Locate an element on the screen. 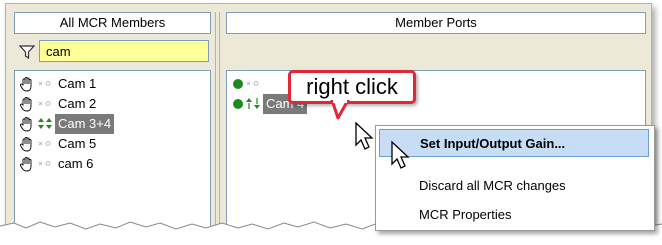 The width and height of the screenshot is (662, 245). member-row: Cam 2 is located at coordinates (112, 104).